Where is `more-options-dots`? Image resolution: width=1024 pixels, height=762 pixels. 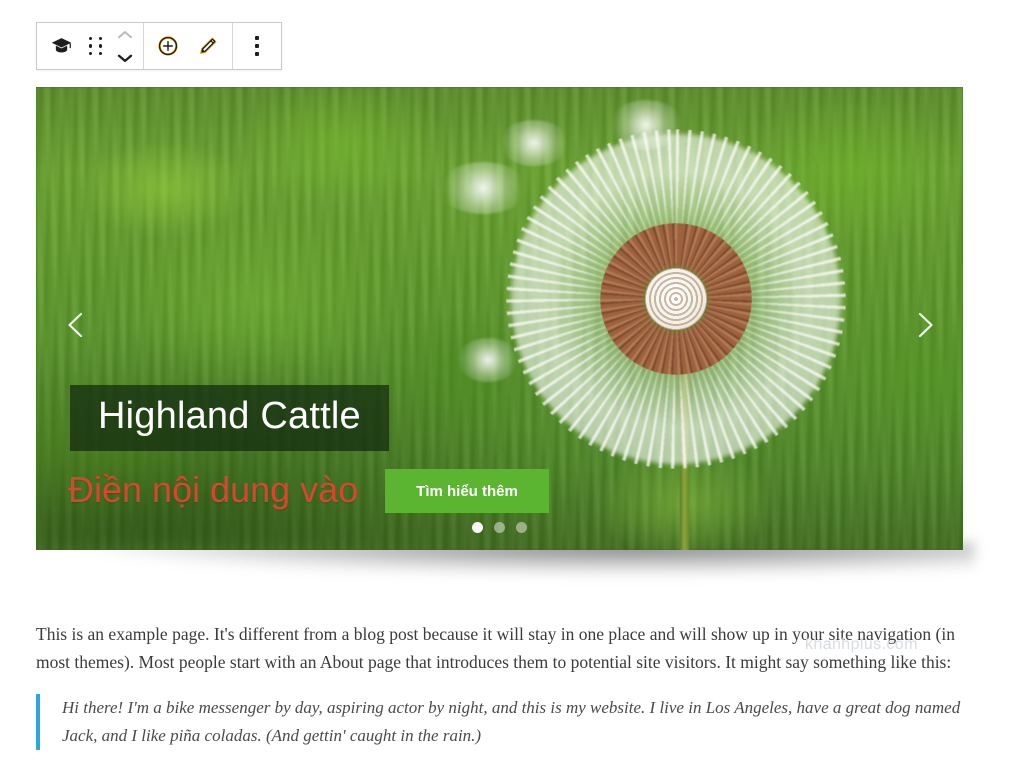 more-options-dots is located at coordinates (257, 46).